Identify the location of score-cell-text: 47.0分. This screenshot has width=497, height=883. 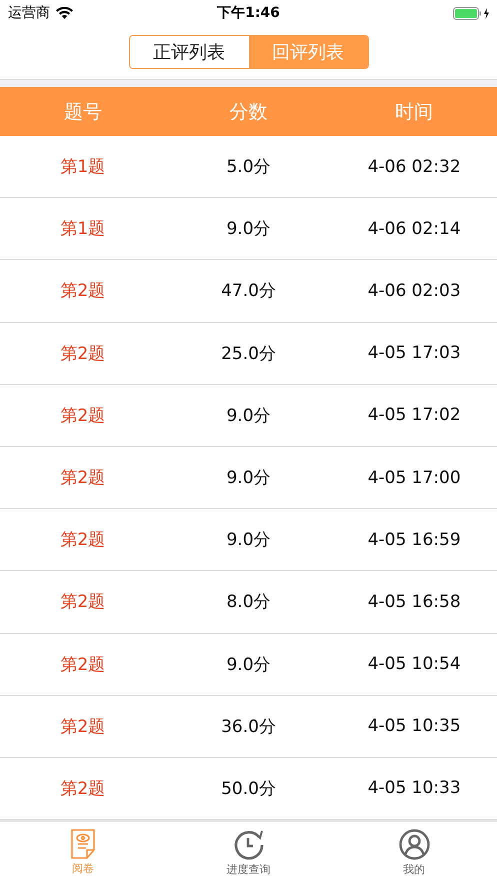
(248, 291).